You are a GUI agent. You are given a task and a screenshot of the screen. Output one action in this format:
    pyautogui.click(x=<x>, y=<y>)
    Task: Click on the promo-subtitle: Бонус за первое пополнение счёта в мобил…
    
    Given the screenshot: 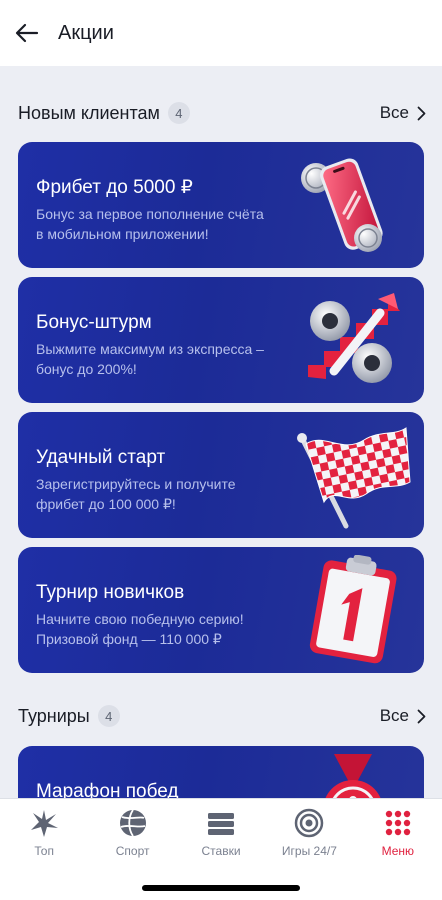 What is the action you would take?
    pyautogui.click(x=150, y=224)
    